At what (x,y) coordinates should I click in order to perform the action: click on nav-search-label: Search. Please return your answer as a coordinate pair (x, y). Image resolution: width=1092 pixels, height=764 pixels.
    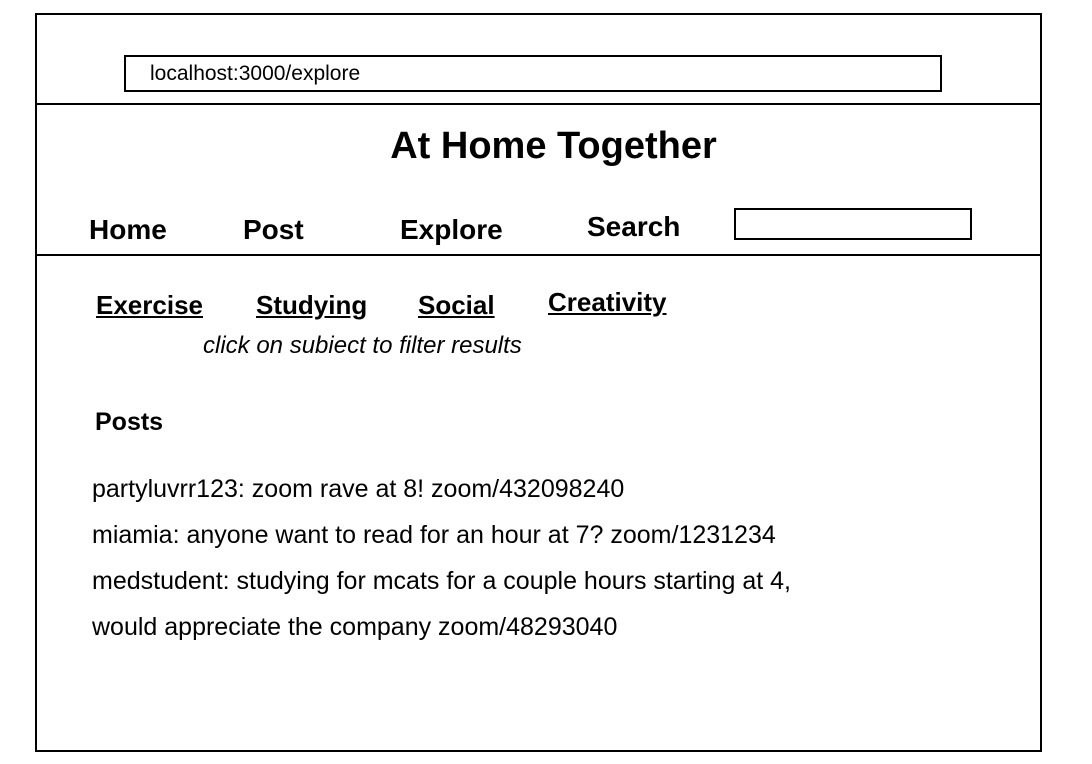
    Looking at the image, I should click on (634, 226).